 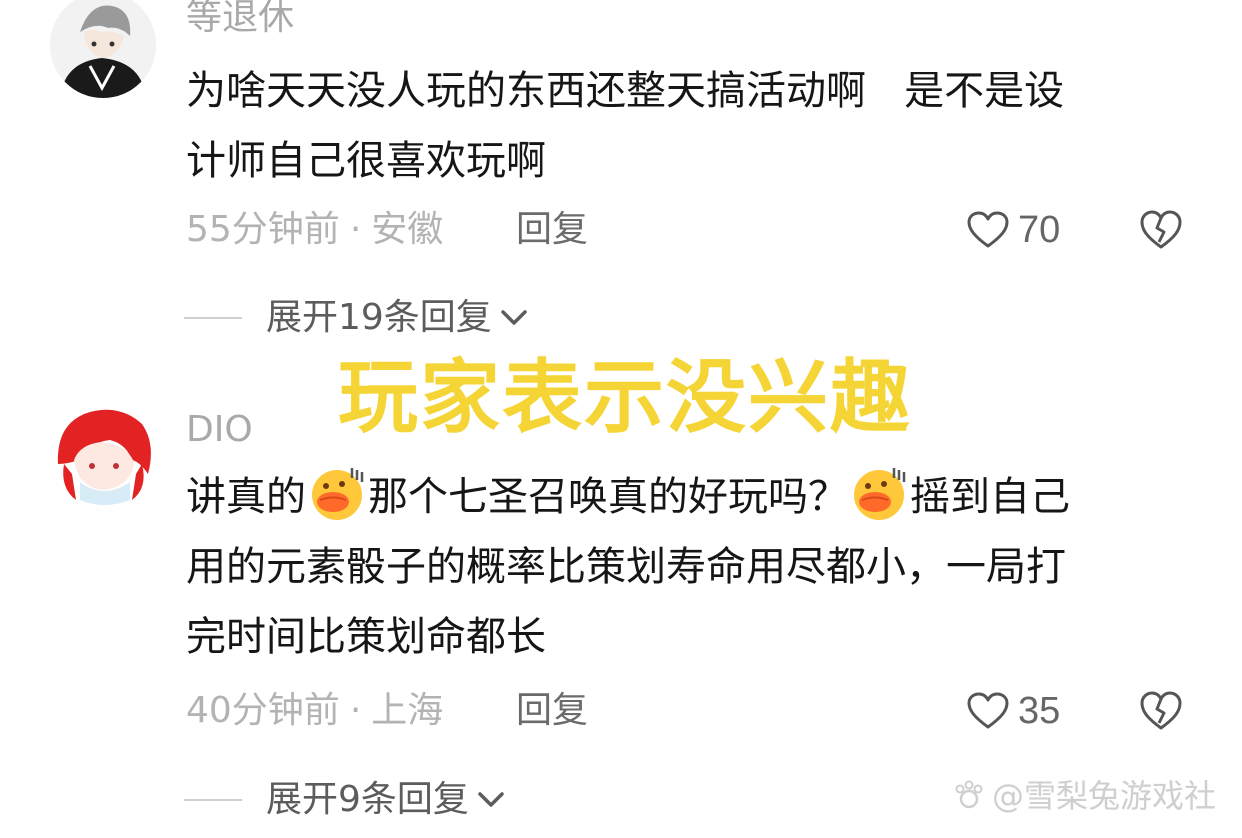 I want to click on comment-meta: 40分钟前 · 上海, so click(x=314, y=711).